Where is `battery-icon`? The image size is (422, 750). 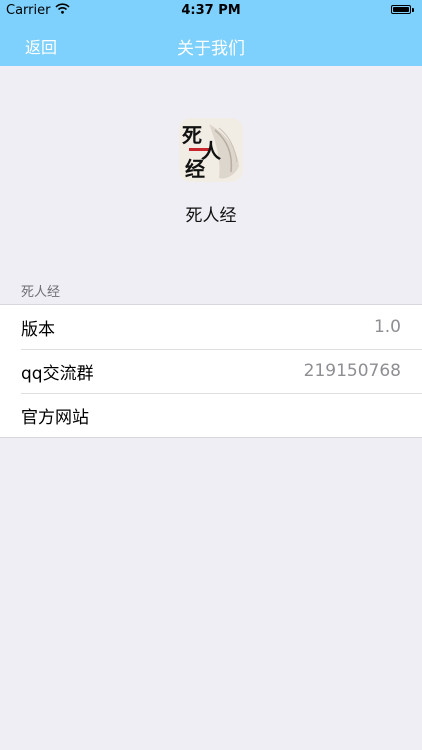 battery-icon is located at coordinates (402, 9).